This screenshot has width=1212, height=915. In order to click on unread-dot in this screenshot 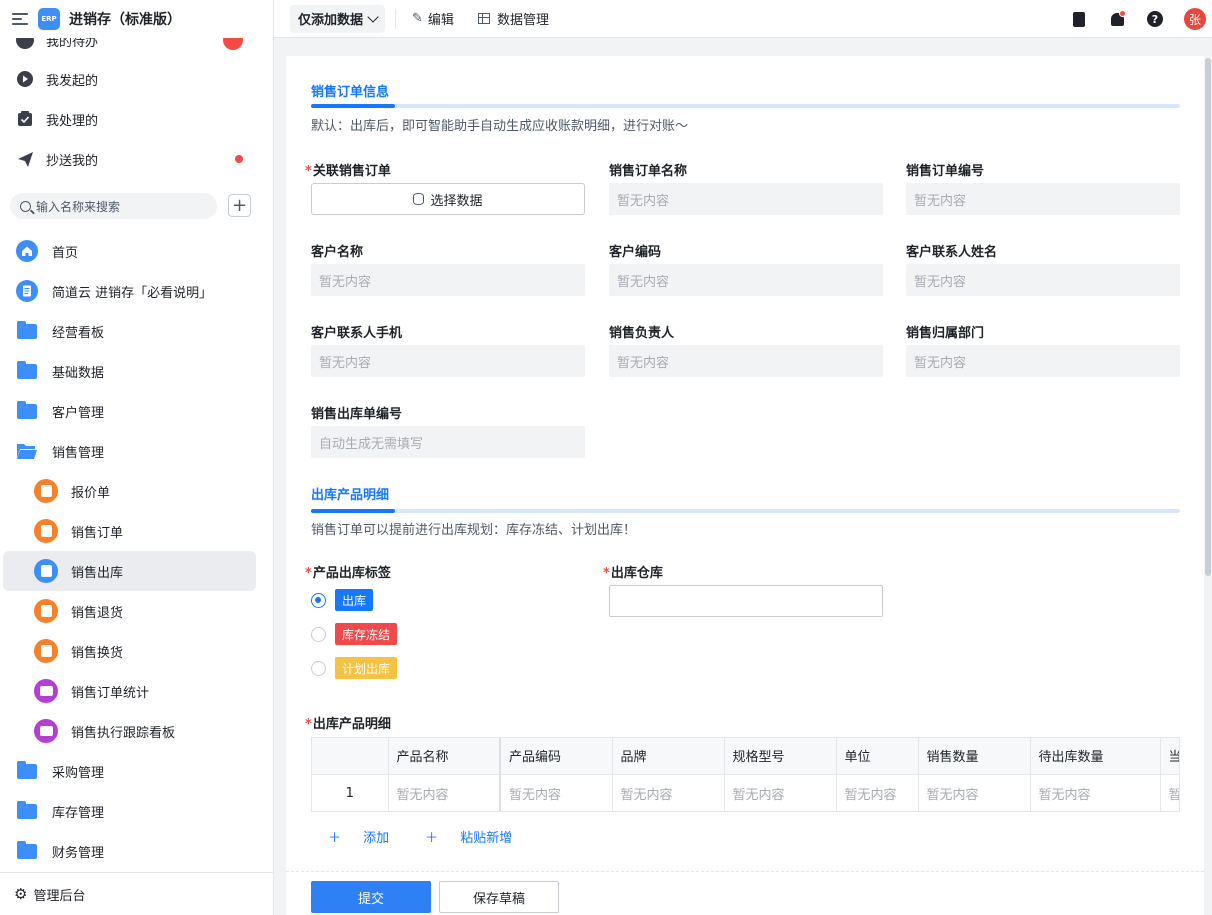, I will do `click(239, 159)`.